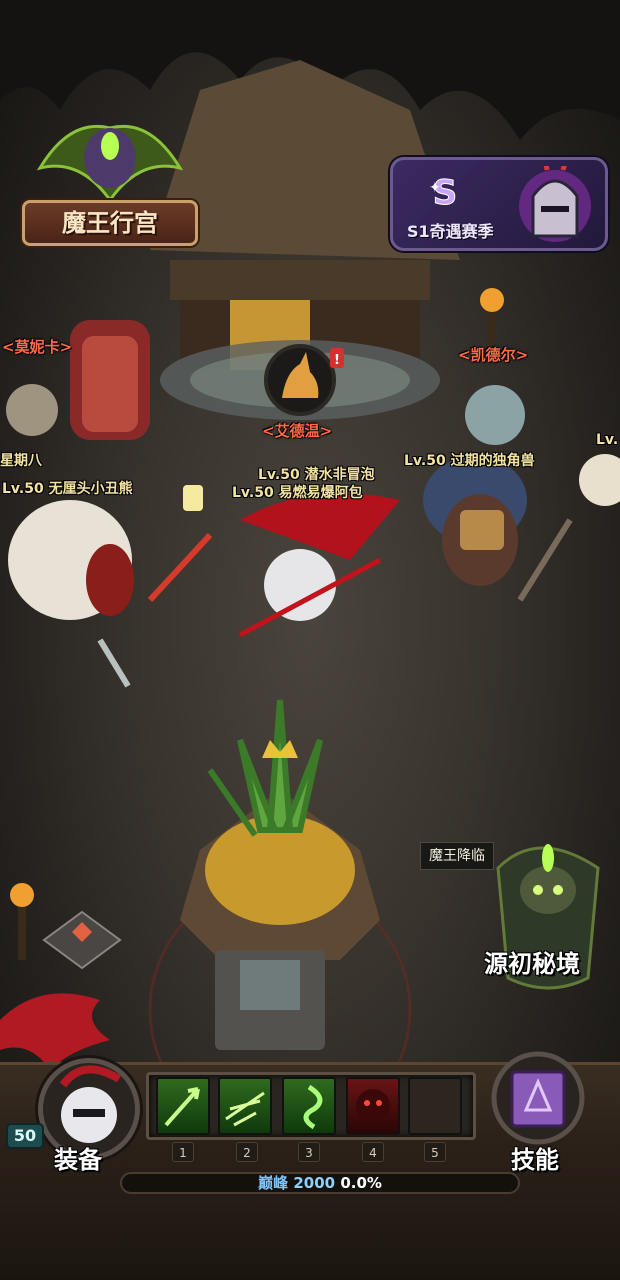 Image resolution: width=620 pixels, height=1280 pixels. Describe the element at coordinates (450, 231) in the screenshot. I see `season-label: S1奇遇赛季` at that location.